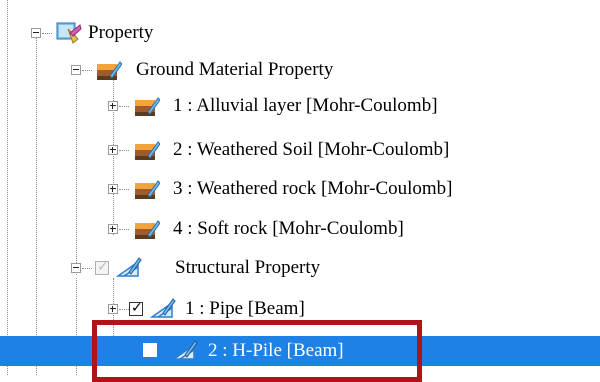  I want to click on tree-line, so click(36, 205).